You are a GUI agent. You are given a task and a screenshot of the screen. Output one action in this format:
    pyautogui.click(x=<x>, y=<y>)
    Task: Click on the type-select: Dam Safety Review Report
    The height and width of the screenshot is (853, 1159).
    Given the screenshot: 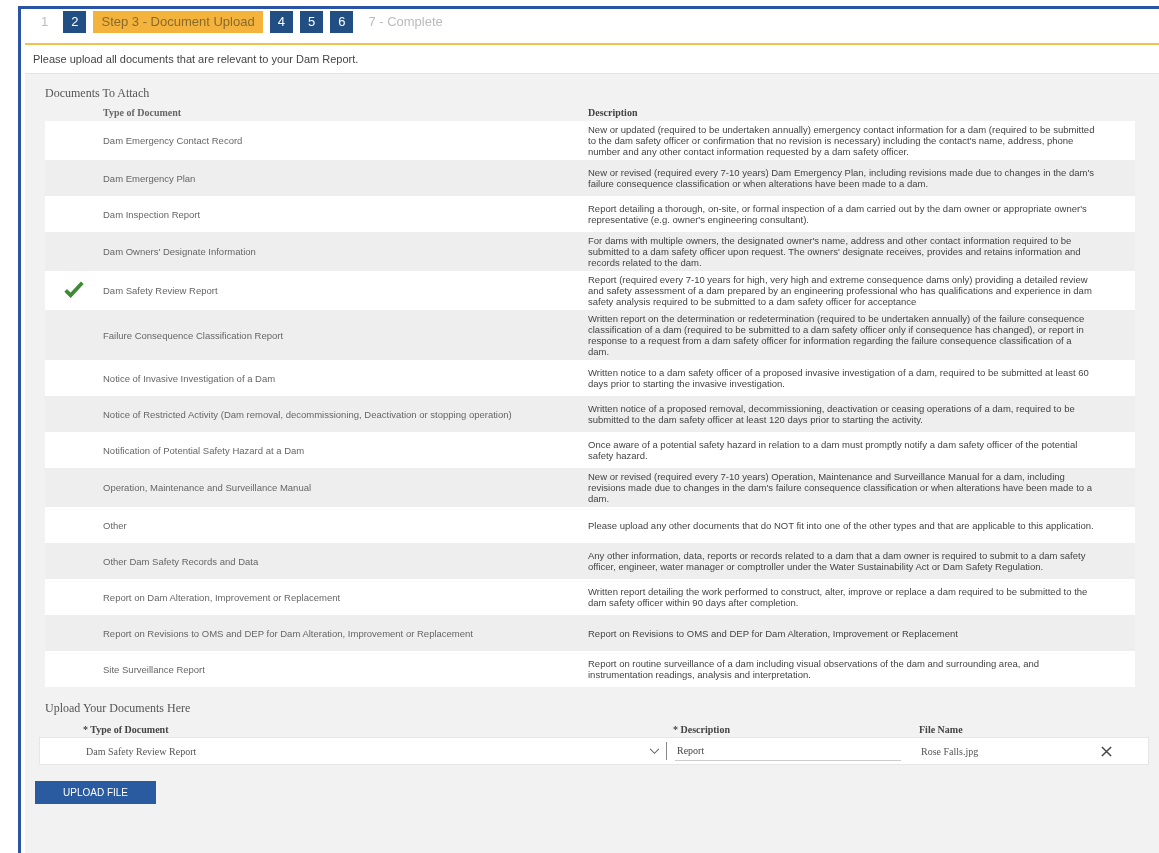 What is the action you would take?
    pyautogui.click(x=376, y=751)
    